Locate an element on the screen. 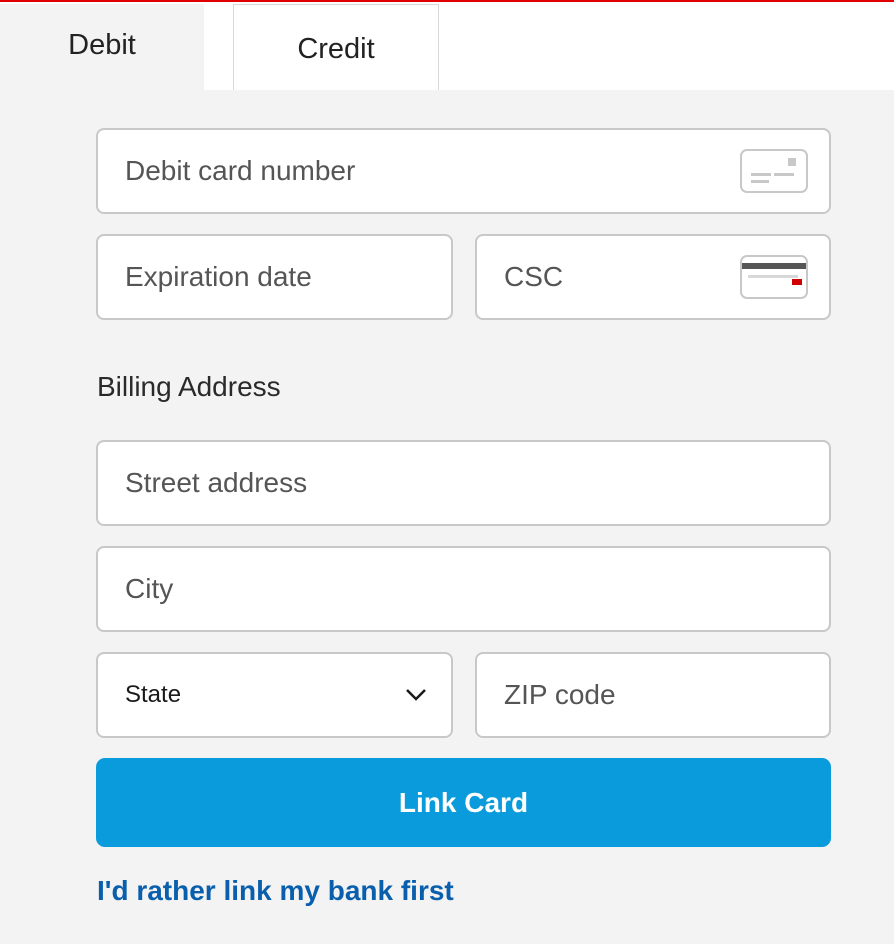 This screenshot has width=894, height=944. tab-gap is located at coordinates (218, 47).